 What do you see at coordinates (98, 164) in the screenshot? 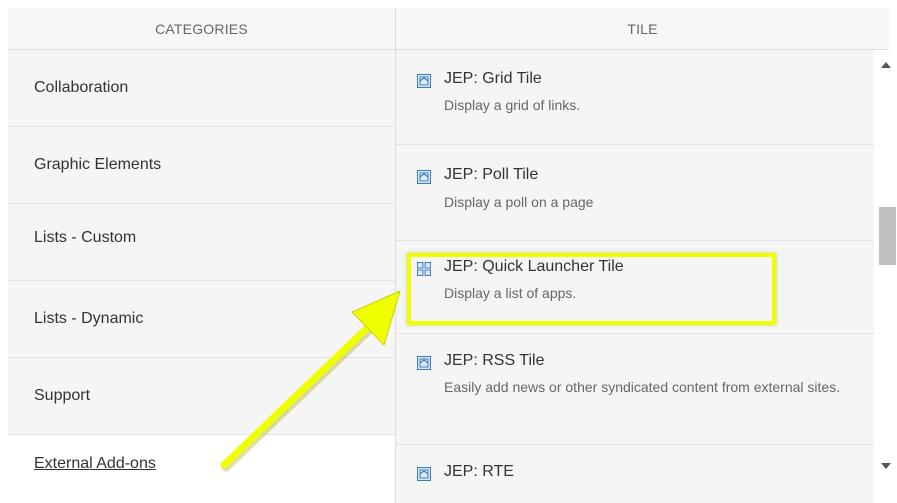
I see `category-label: Graphic Elements` at bounding box center [98, 164].